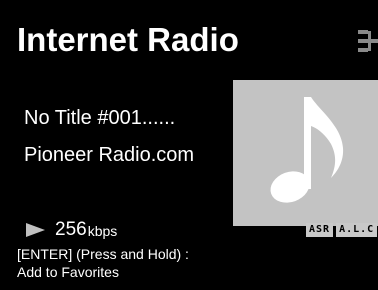  Describe the element at coordinates (35, 230) in the screenshot. I see `play-icon` at that location.